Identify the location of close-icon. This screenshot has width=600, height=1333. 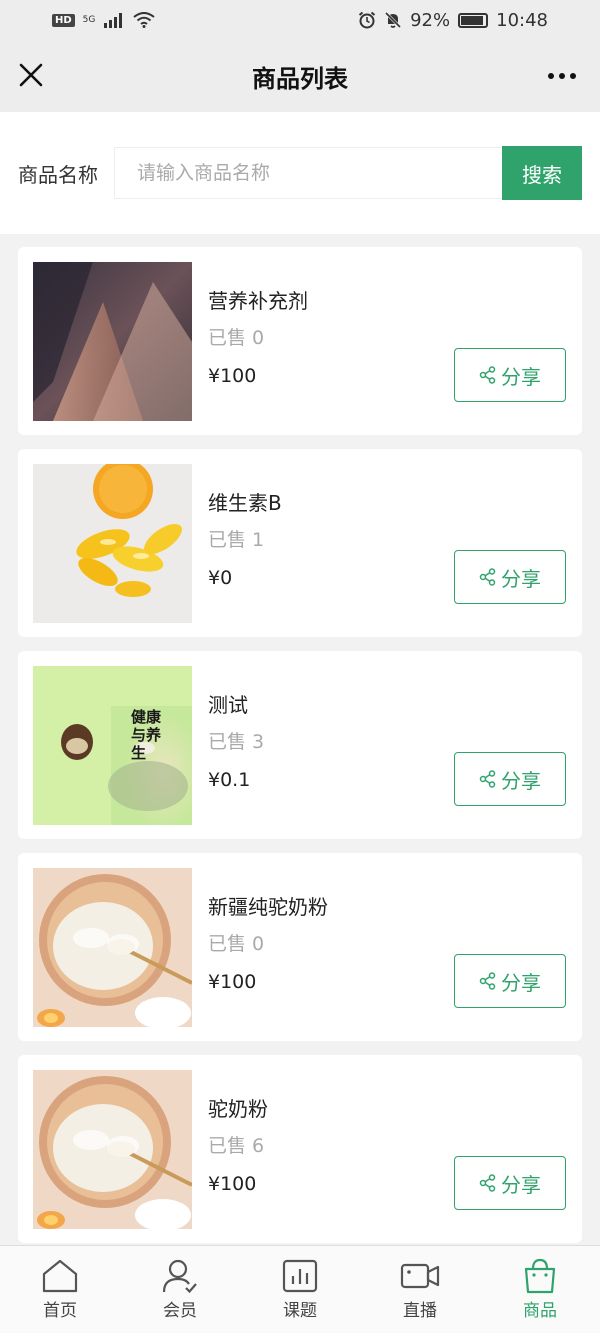
(31, 75).